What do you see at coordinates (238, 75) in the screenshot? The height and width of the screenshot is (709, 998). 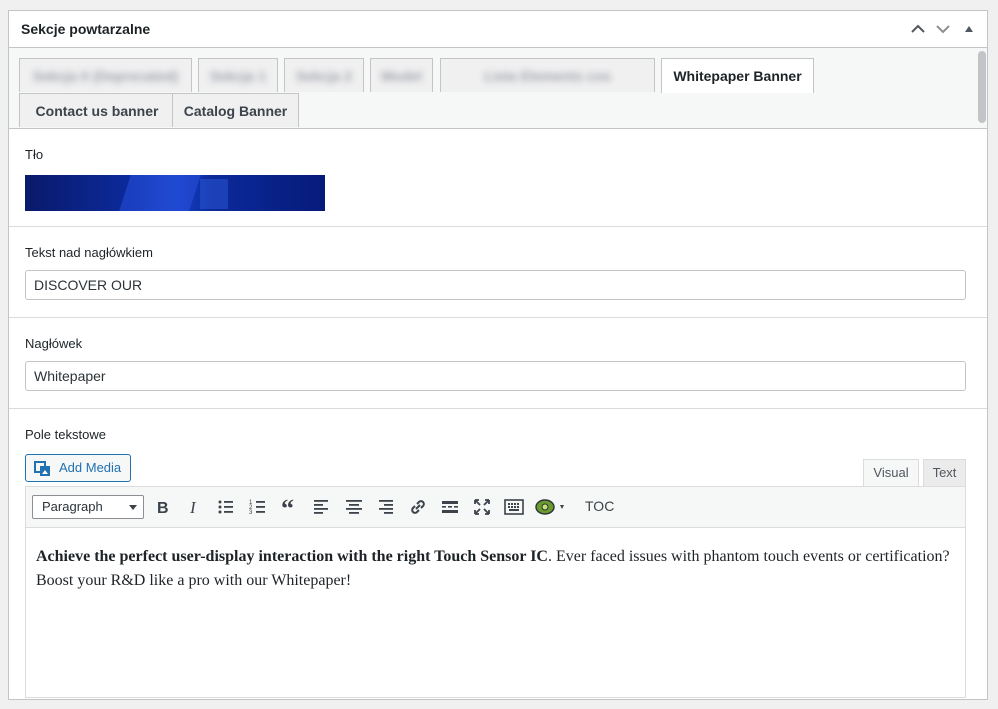 I see `tab-section-1: Sekcja 1` at bounding box center [238, 75].